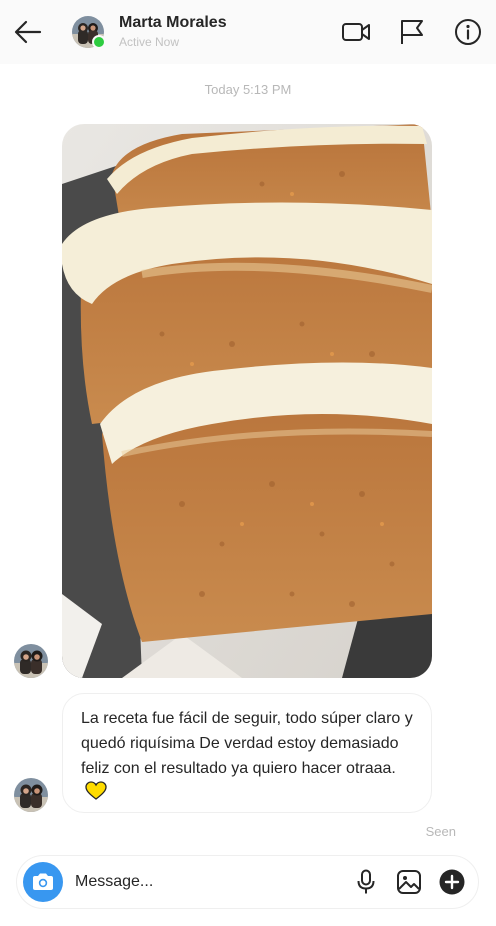  I want to click on yellow-heart-icon, so click(96, 790).